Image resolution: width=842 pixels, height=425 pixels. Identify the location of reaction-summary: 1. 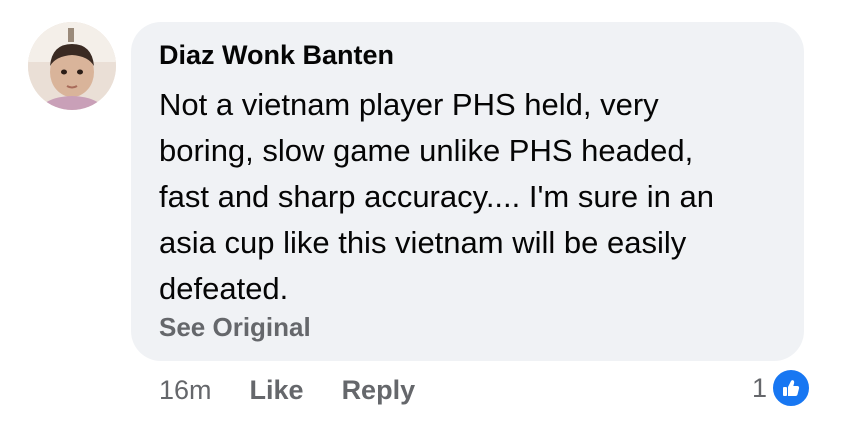
(782, 388).